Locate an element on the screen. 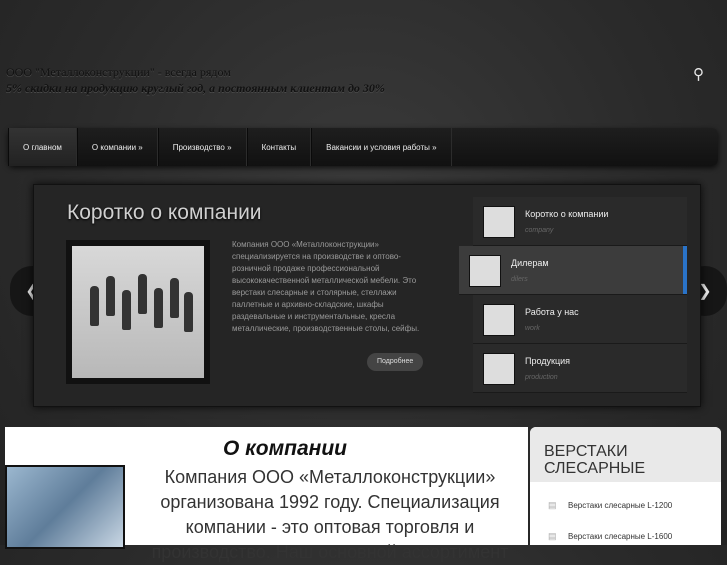  sidebar-title-line1: ВЕРСТАКИ is located at coordinates (586, 451).